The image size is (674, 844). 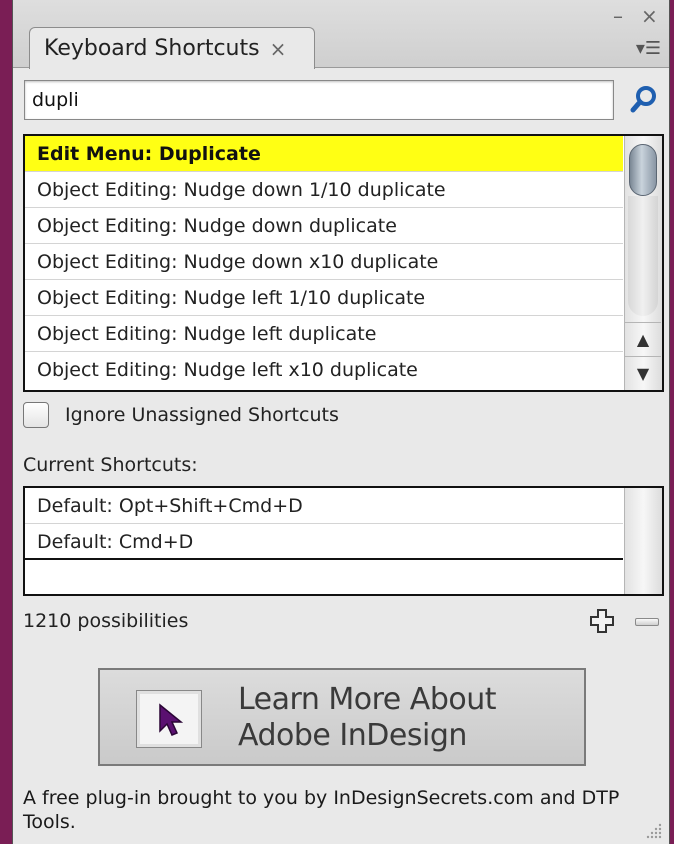 I want to click on tab-keyboard-shortcuts: Keyboard Shortcuts ×, so click(x=172, y=48).